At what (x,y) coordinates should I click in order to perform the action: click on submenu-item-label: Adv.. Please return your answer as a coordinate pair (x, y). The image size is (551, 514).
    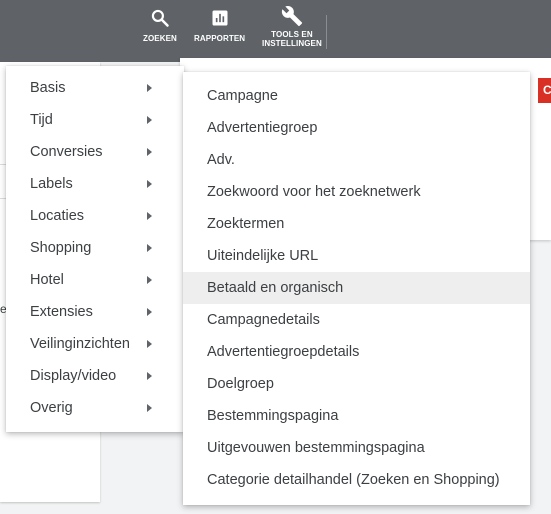
    Looking at the image, I should click on (221, 160).